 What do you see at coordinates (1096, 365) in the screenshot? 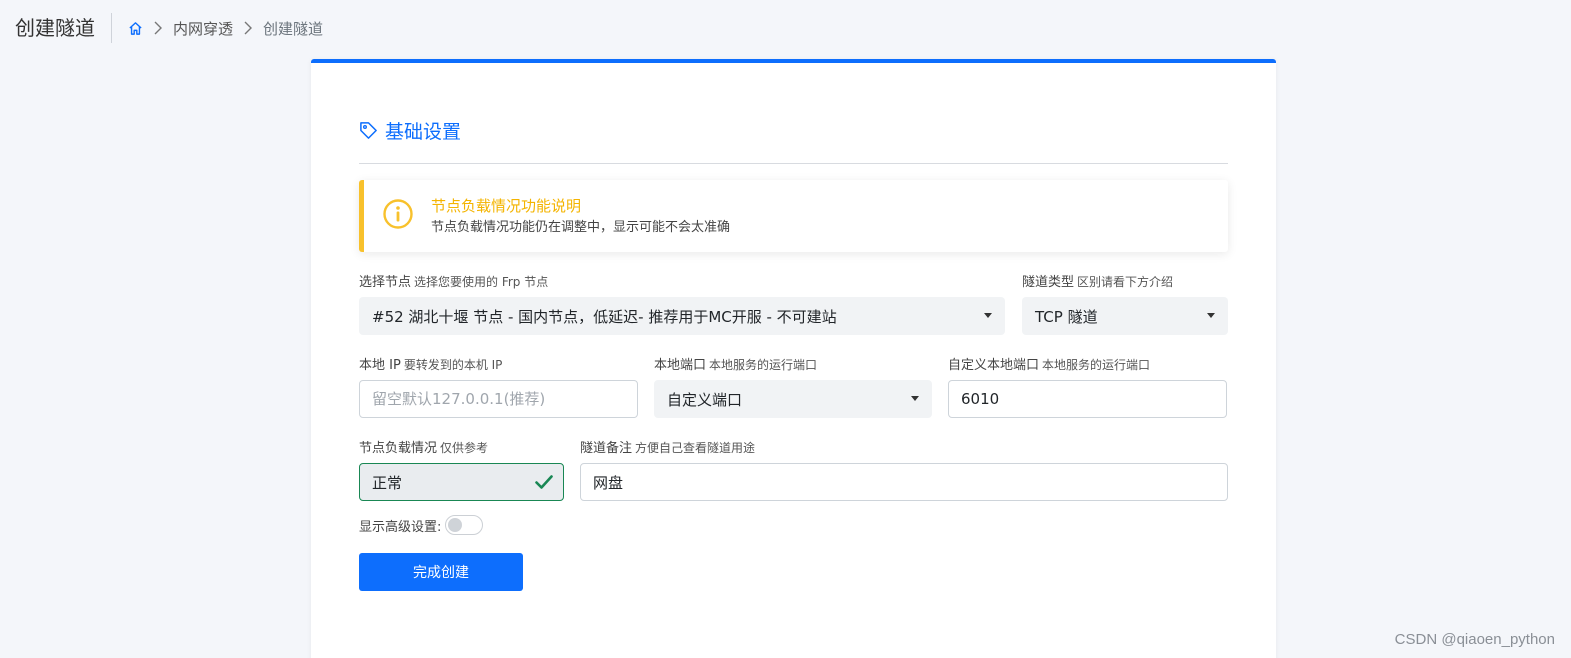
I see `custom-port-hint: 本地服务的运行端口` at bounding box center [1096, 365].